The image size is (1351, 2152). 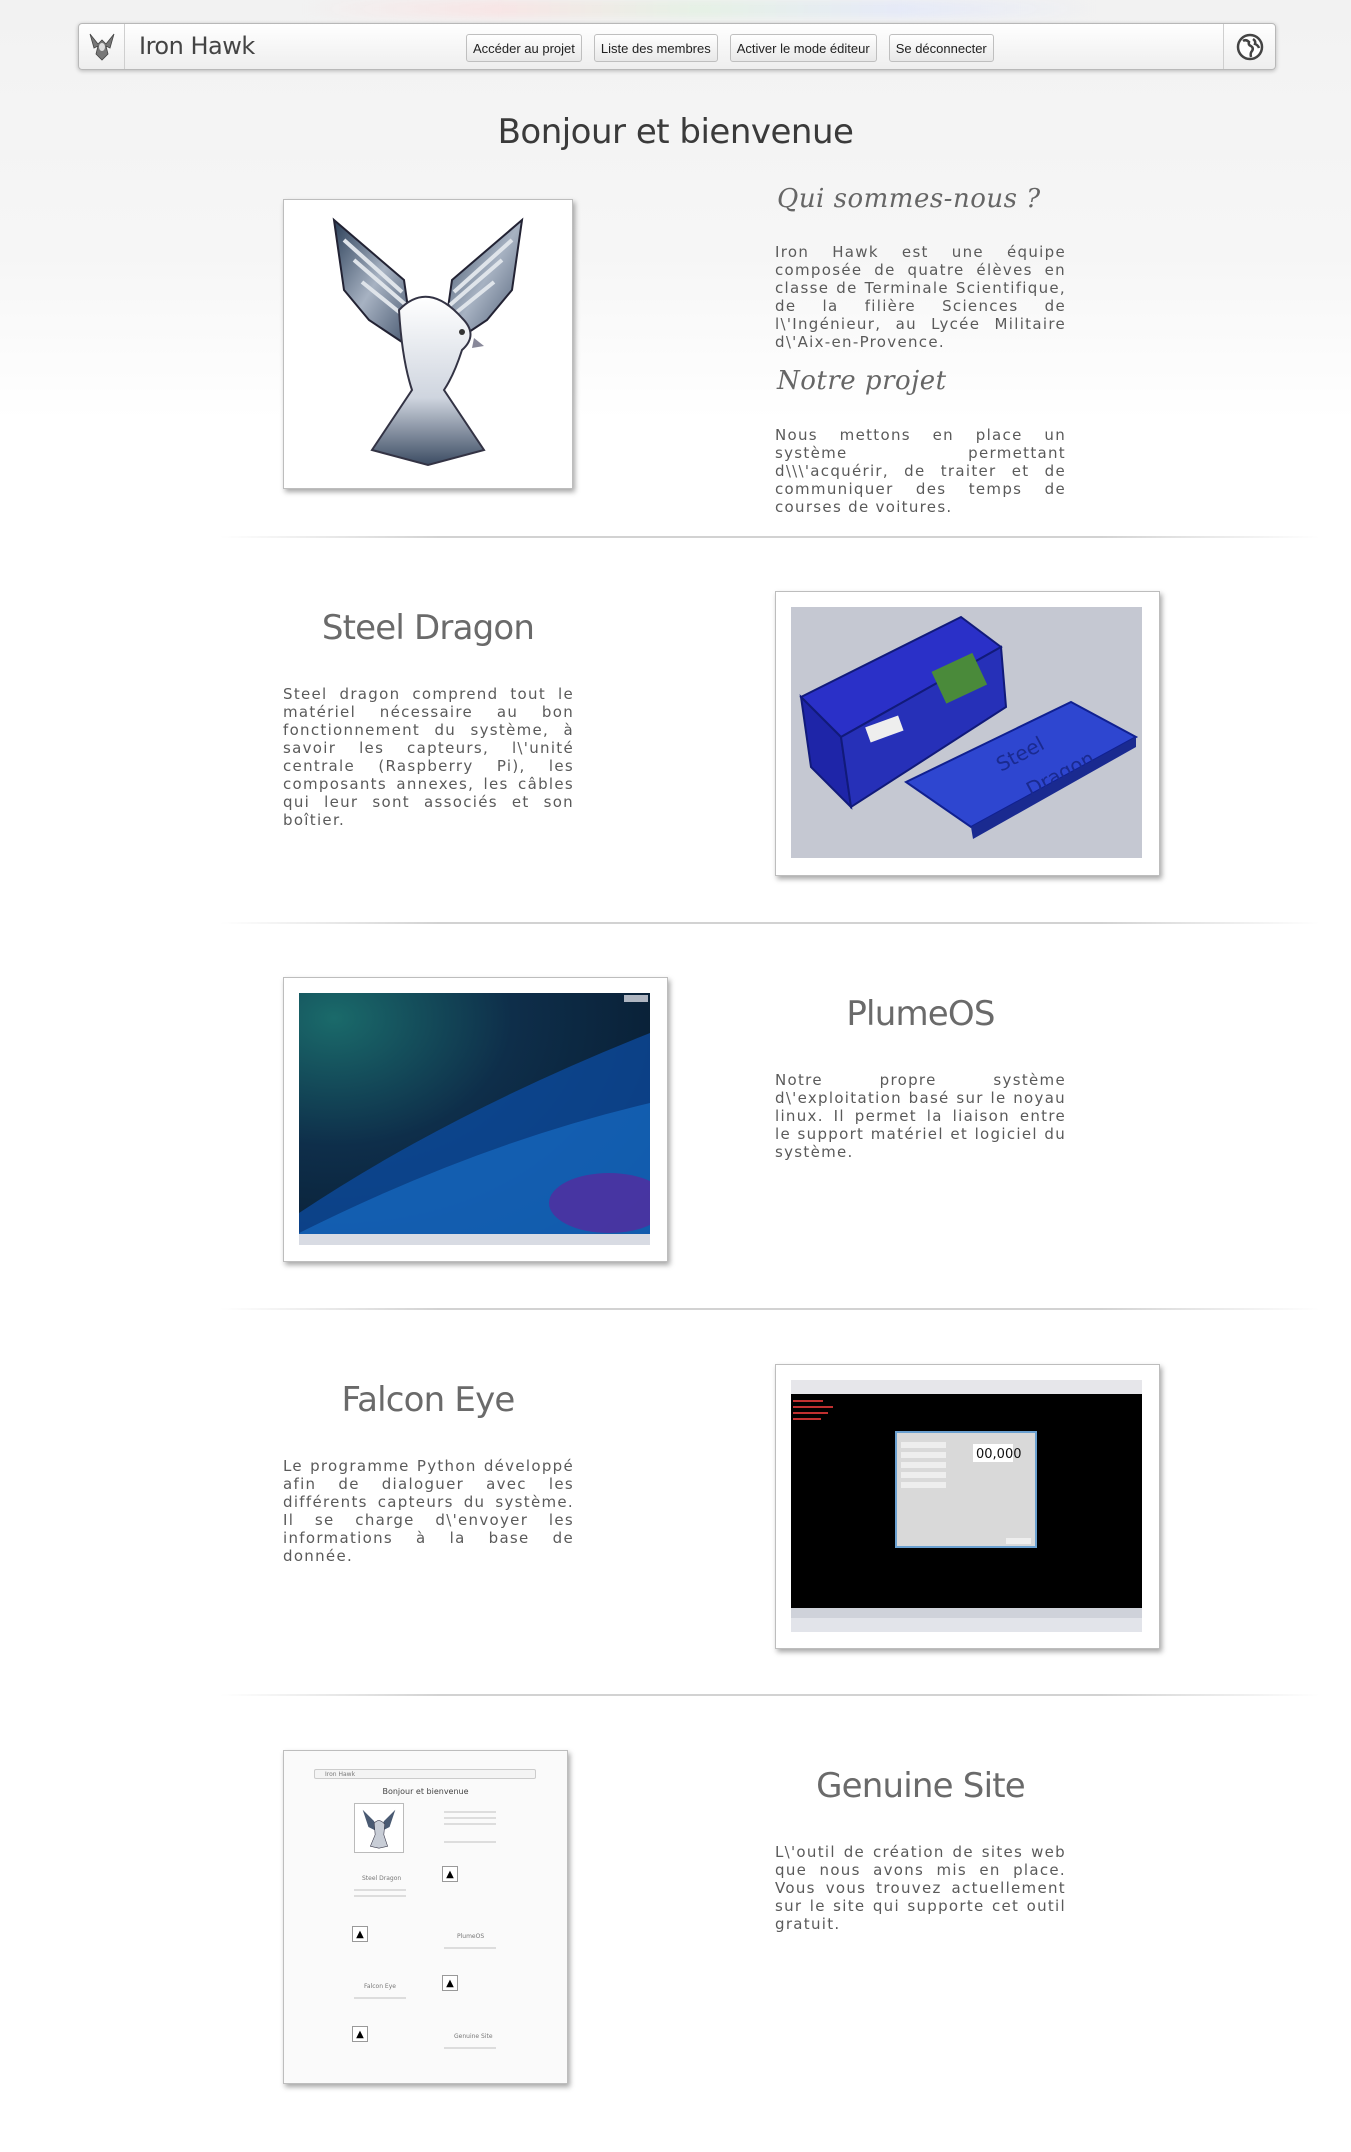 I want to click on steel-dragon-image: Steel Dragon, so click(x=966, y=732).